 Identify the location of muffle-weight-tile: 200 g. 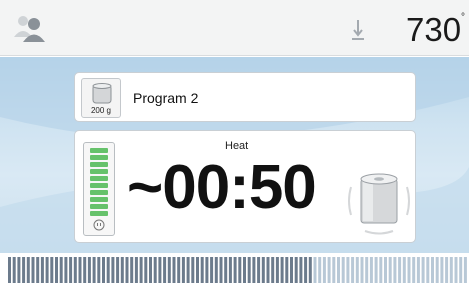
(101, 98).